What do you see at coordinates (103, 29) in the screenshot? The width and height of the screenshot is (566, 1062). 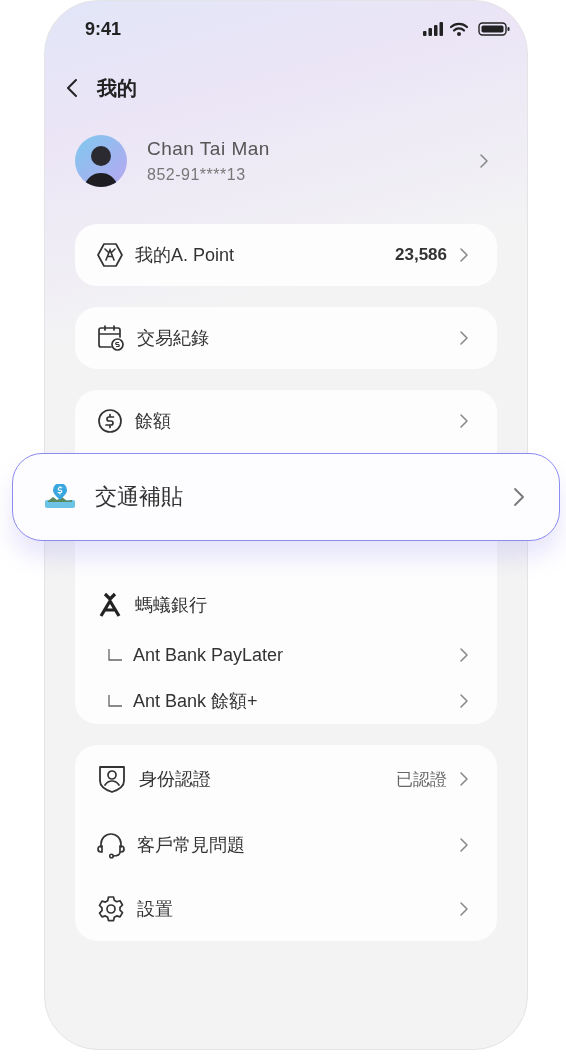 I see `status-time: 9:41` at bounding box center [103, 29].